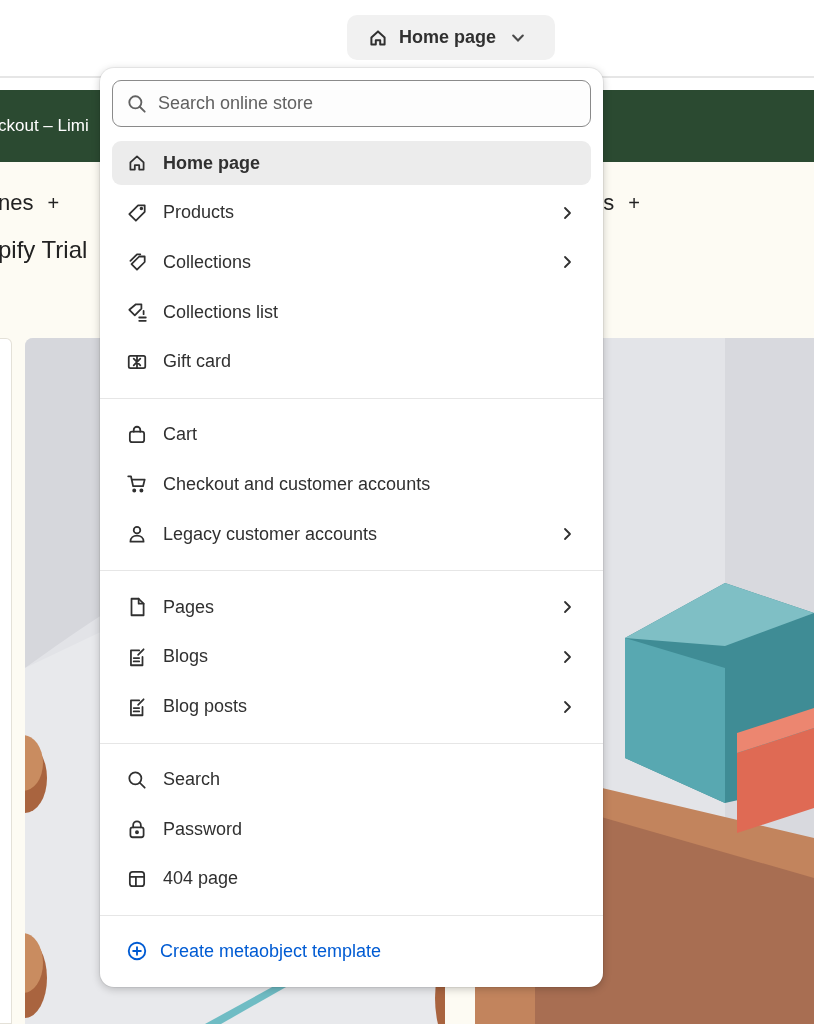 This screenshot has height=1024, width=814. Describe the element at coordinates (518, 37) in the screenshot. I see `chevron-down-icon` at that location.